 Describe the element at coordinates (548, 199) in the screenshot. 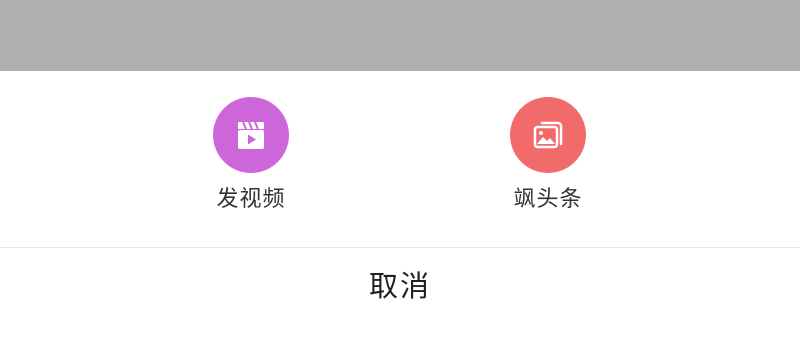

I see `post-headline-label: 飒头条` at that location.